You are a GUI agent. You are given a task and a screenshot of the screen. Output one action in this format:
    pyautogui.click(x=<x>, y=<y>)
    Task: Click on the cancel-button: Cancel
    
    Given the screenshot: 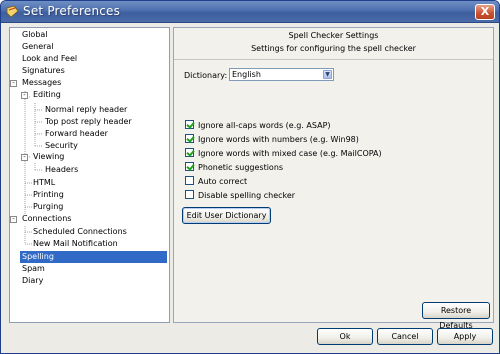 What is the action you would take?
    pyautogui.click(x=405, y=336)
    